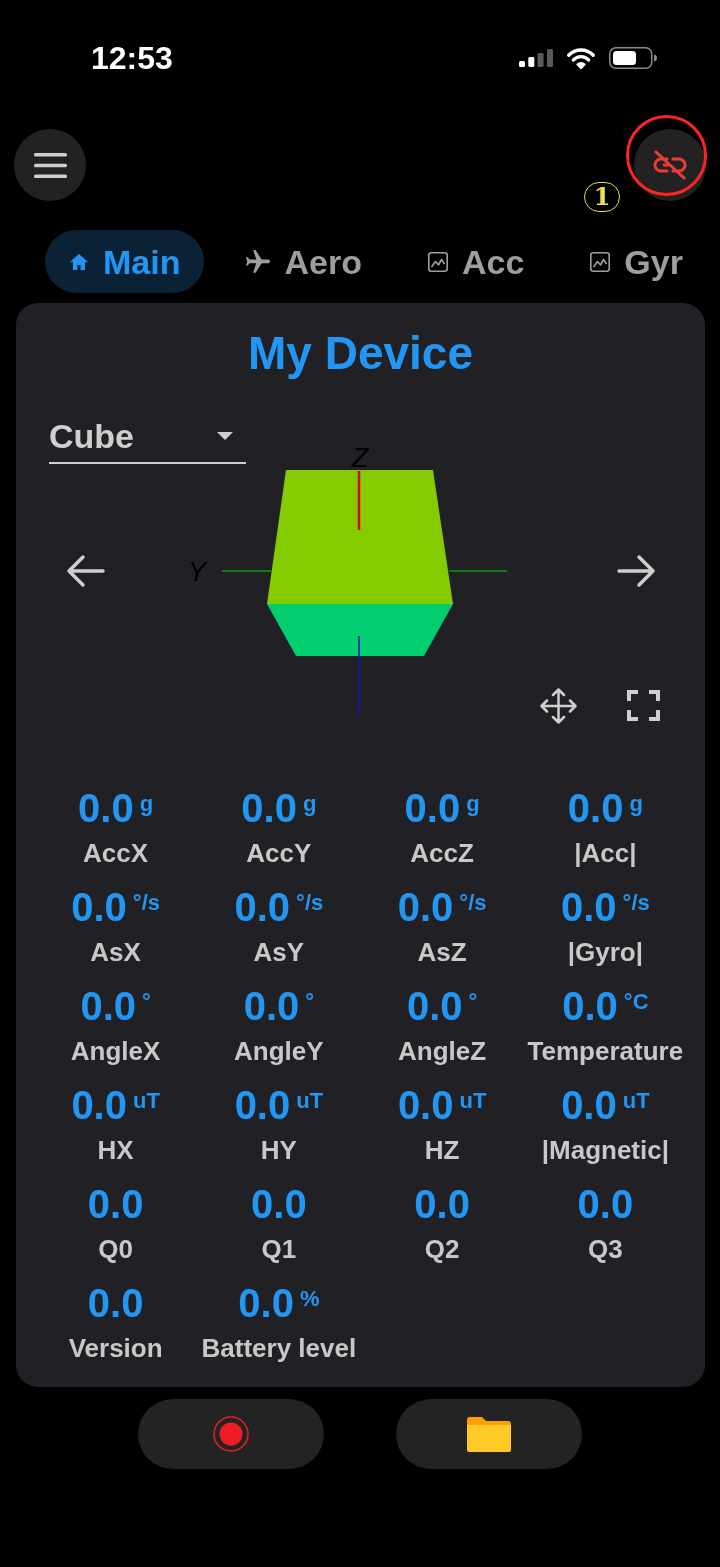 The width and height of the screenshot is (720, 1567). Describe the element at coordinates (258, 261) in the screenshot. I see `airplane-icon` at that location.